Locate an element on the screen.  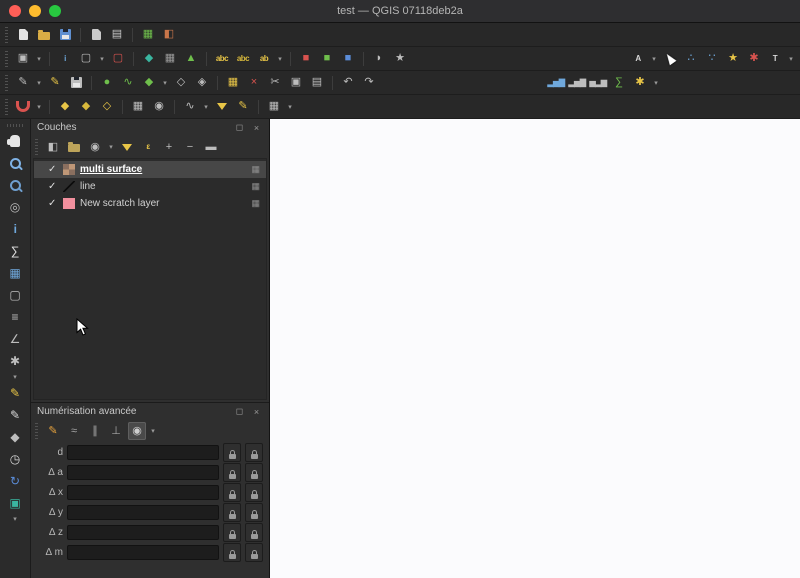
measure-icon: ∠ is located at coordinates (15, 339).